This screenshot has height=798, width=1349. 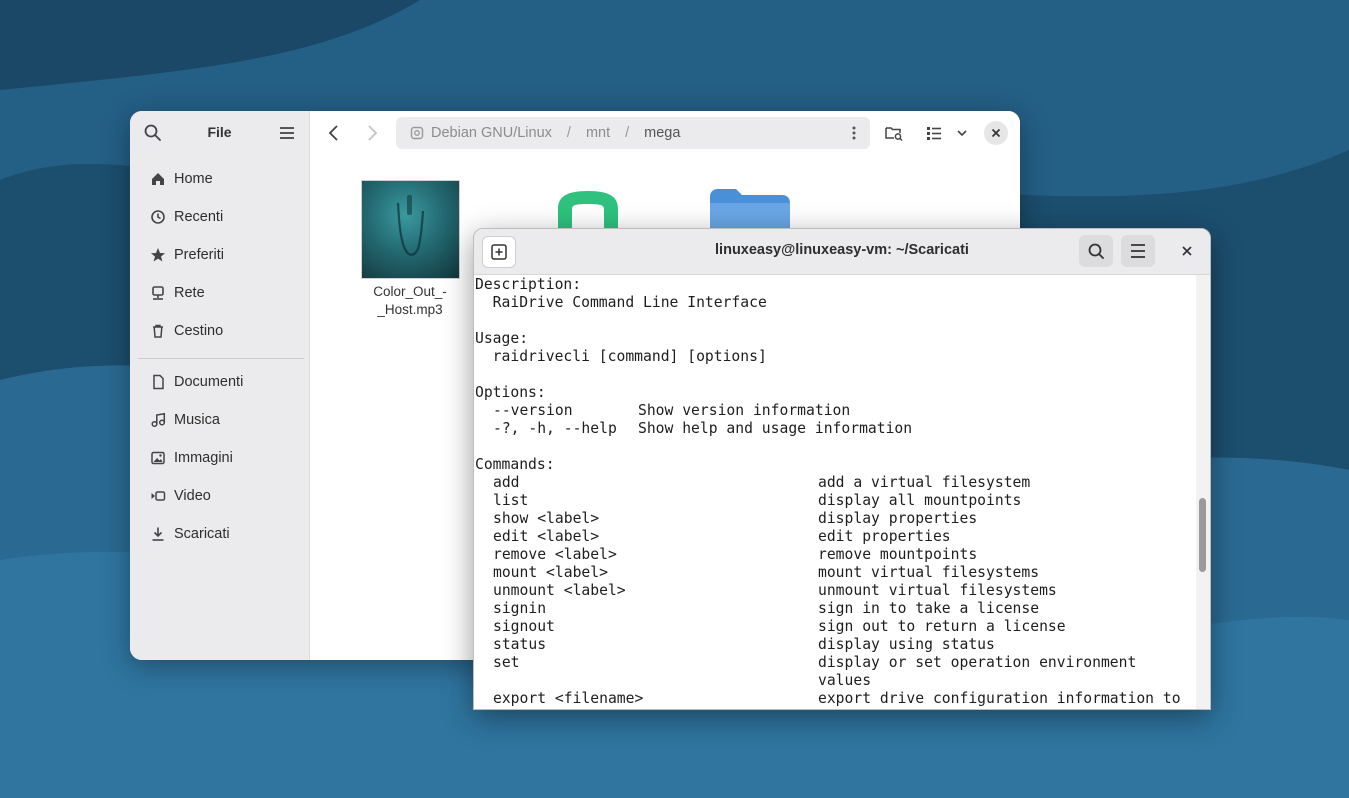 What do you see at coordinates (920, 500) in the screenshot?
I see `command-description: display all mountpoints` at bounding box center [920, 500].